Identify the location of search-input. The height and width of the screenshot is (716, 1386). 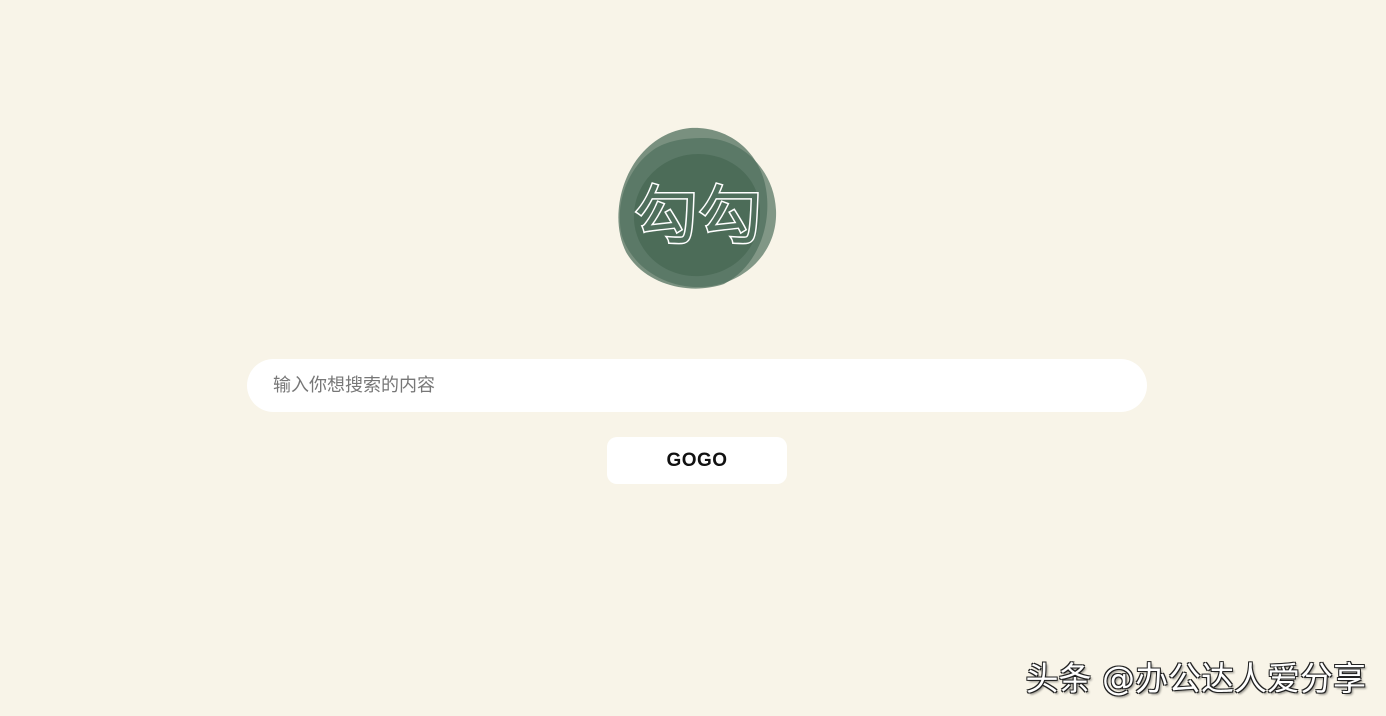
(697, 385).